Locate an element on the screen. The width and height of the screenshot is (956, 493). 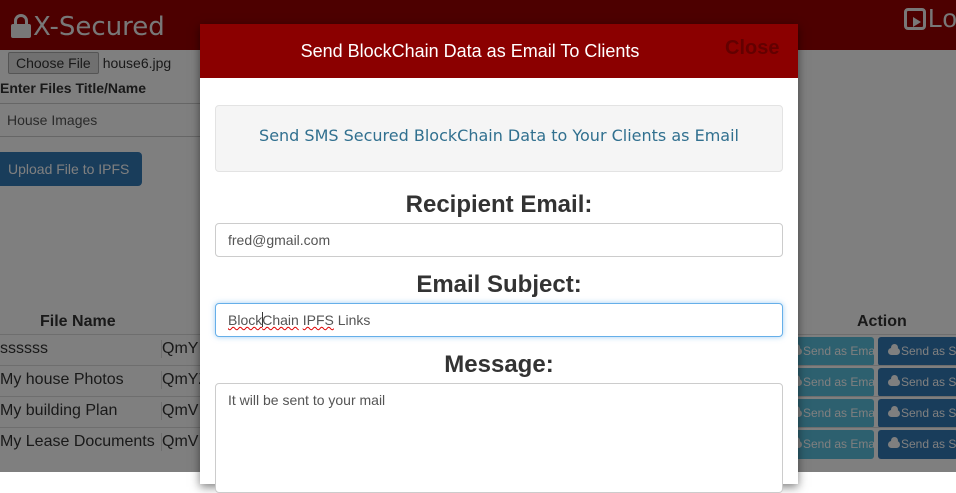
recipient-email-input: fred@gmail.com is located at coordinates (499, 240).